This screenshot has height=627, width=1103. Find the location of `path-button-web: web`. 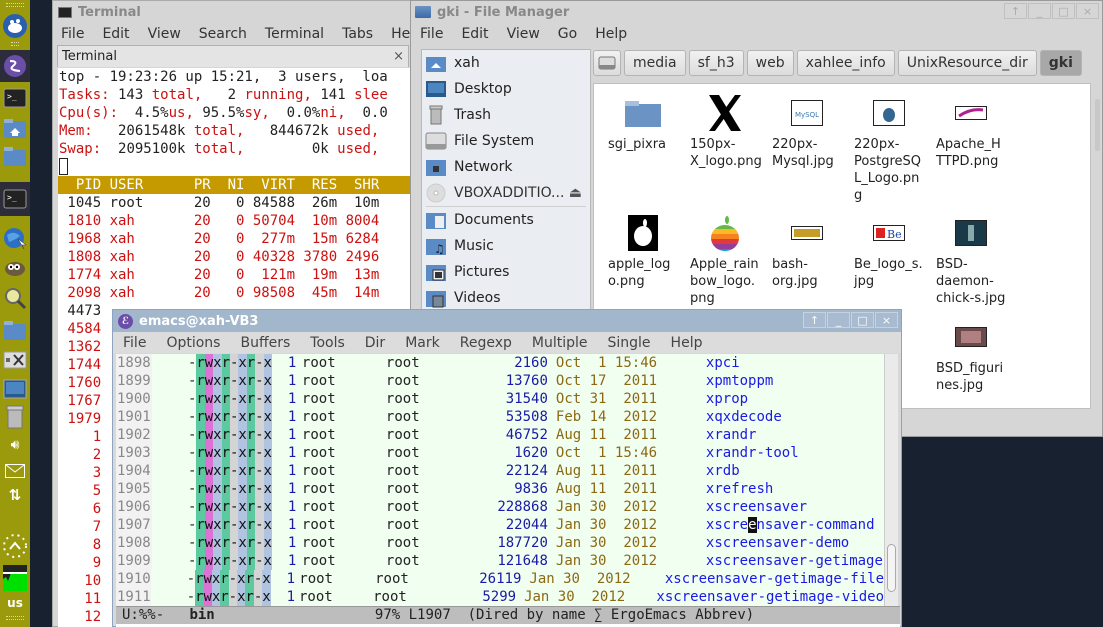

path-button-web: web is located at coordinates (770, 63).